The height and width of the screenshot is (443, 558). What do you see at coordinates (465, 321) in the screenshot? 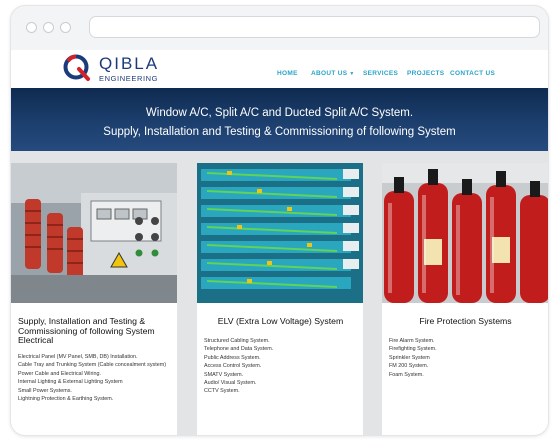
I see `card-title: Fire Protection Systems` at bounding box center [465, 321].